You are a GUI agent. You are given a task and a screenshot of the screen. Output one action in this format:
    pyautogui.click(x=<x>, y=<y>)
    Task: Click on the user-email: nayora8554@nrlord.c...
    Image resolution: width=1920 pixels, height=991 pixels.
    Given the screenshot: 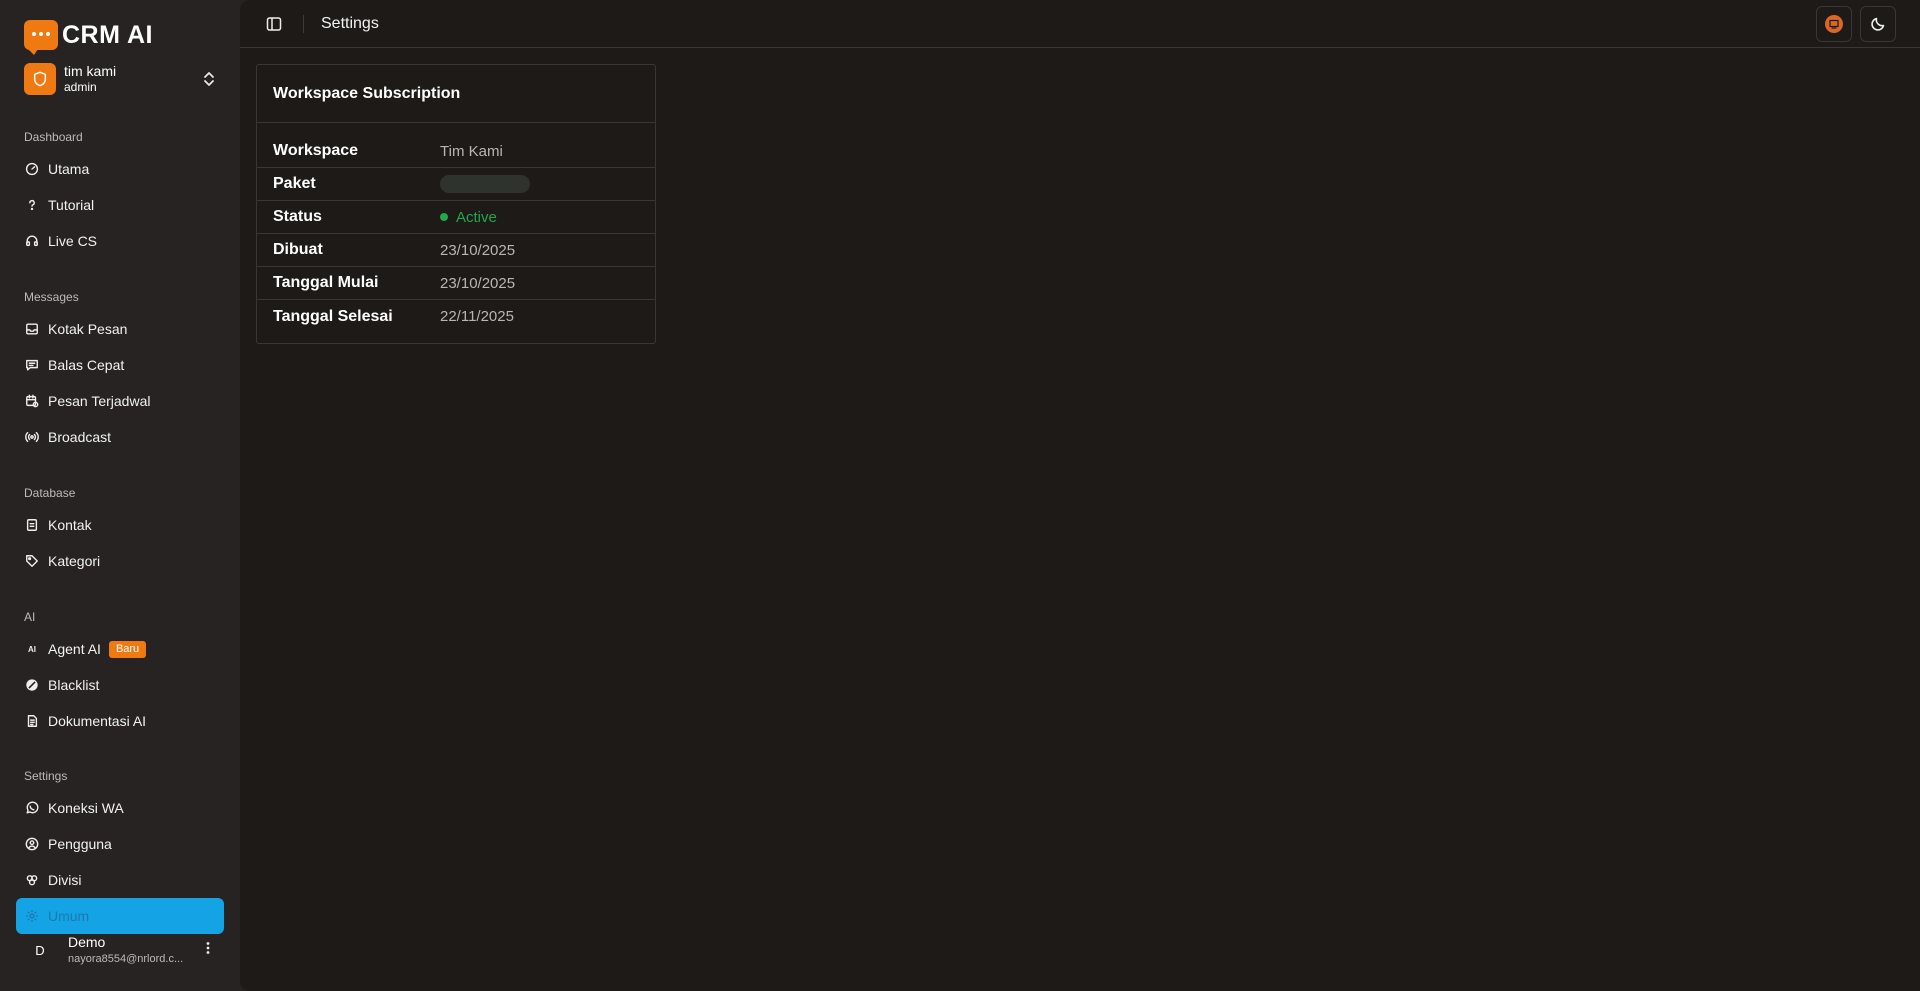 What is the action you would take?
    pyautogui.click(x=126, y=959)
    